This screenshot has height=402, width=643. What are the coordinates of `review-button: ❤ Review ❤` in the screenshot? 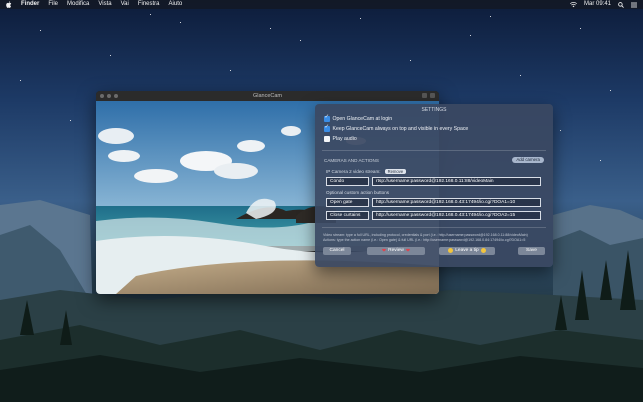 It's located at (396, 250).